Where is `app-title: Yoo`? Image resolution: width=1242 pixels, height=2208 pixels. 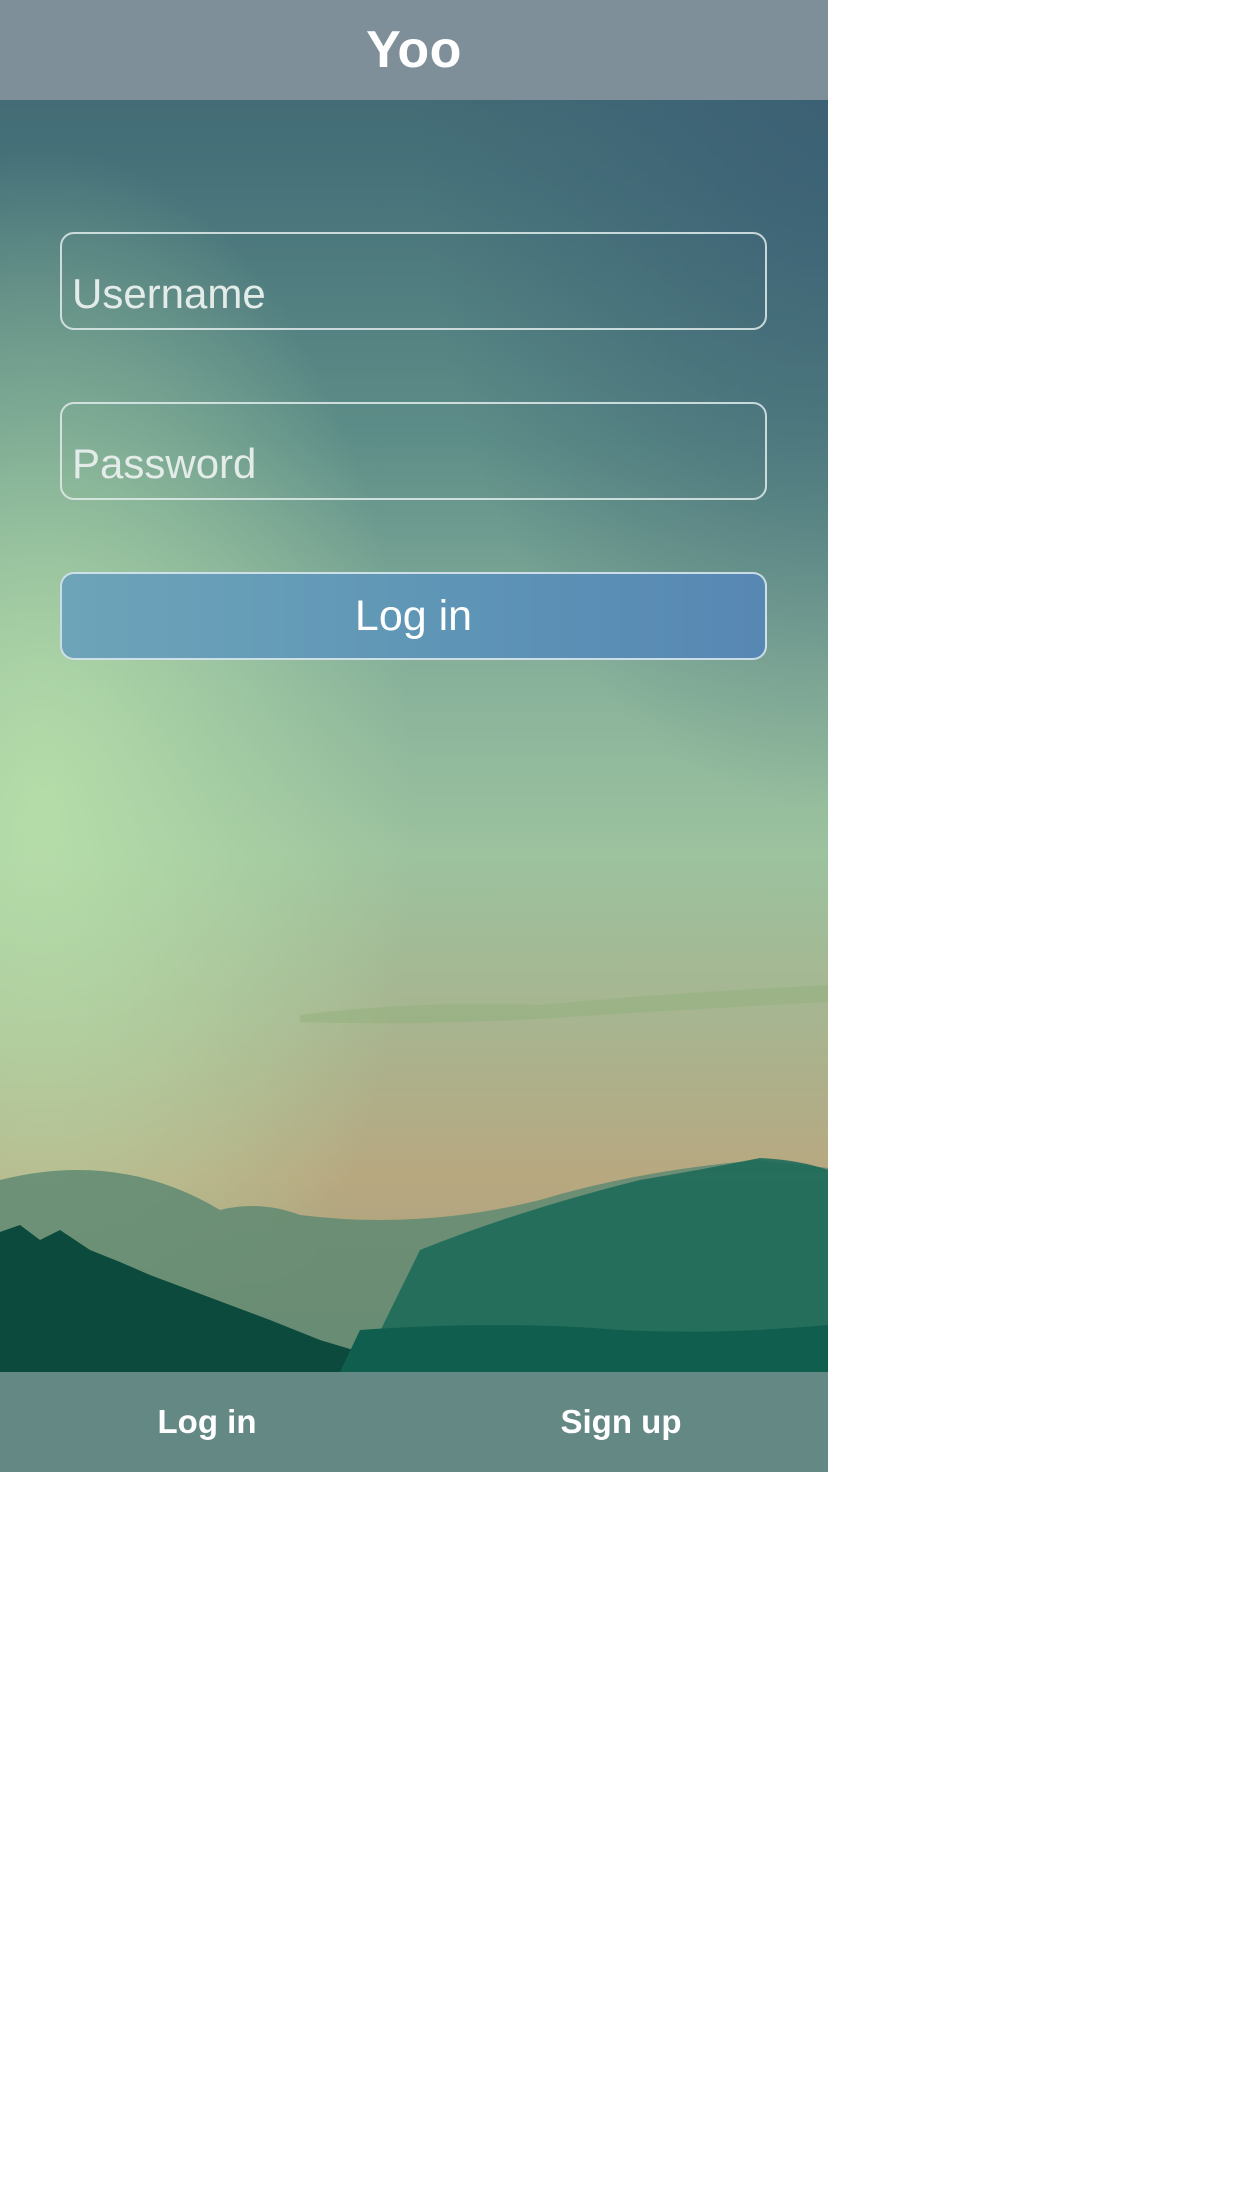
app-title: Yoo is located at coordinates (414, 50).